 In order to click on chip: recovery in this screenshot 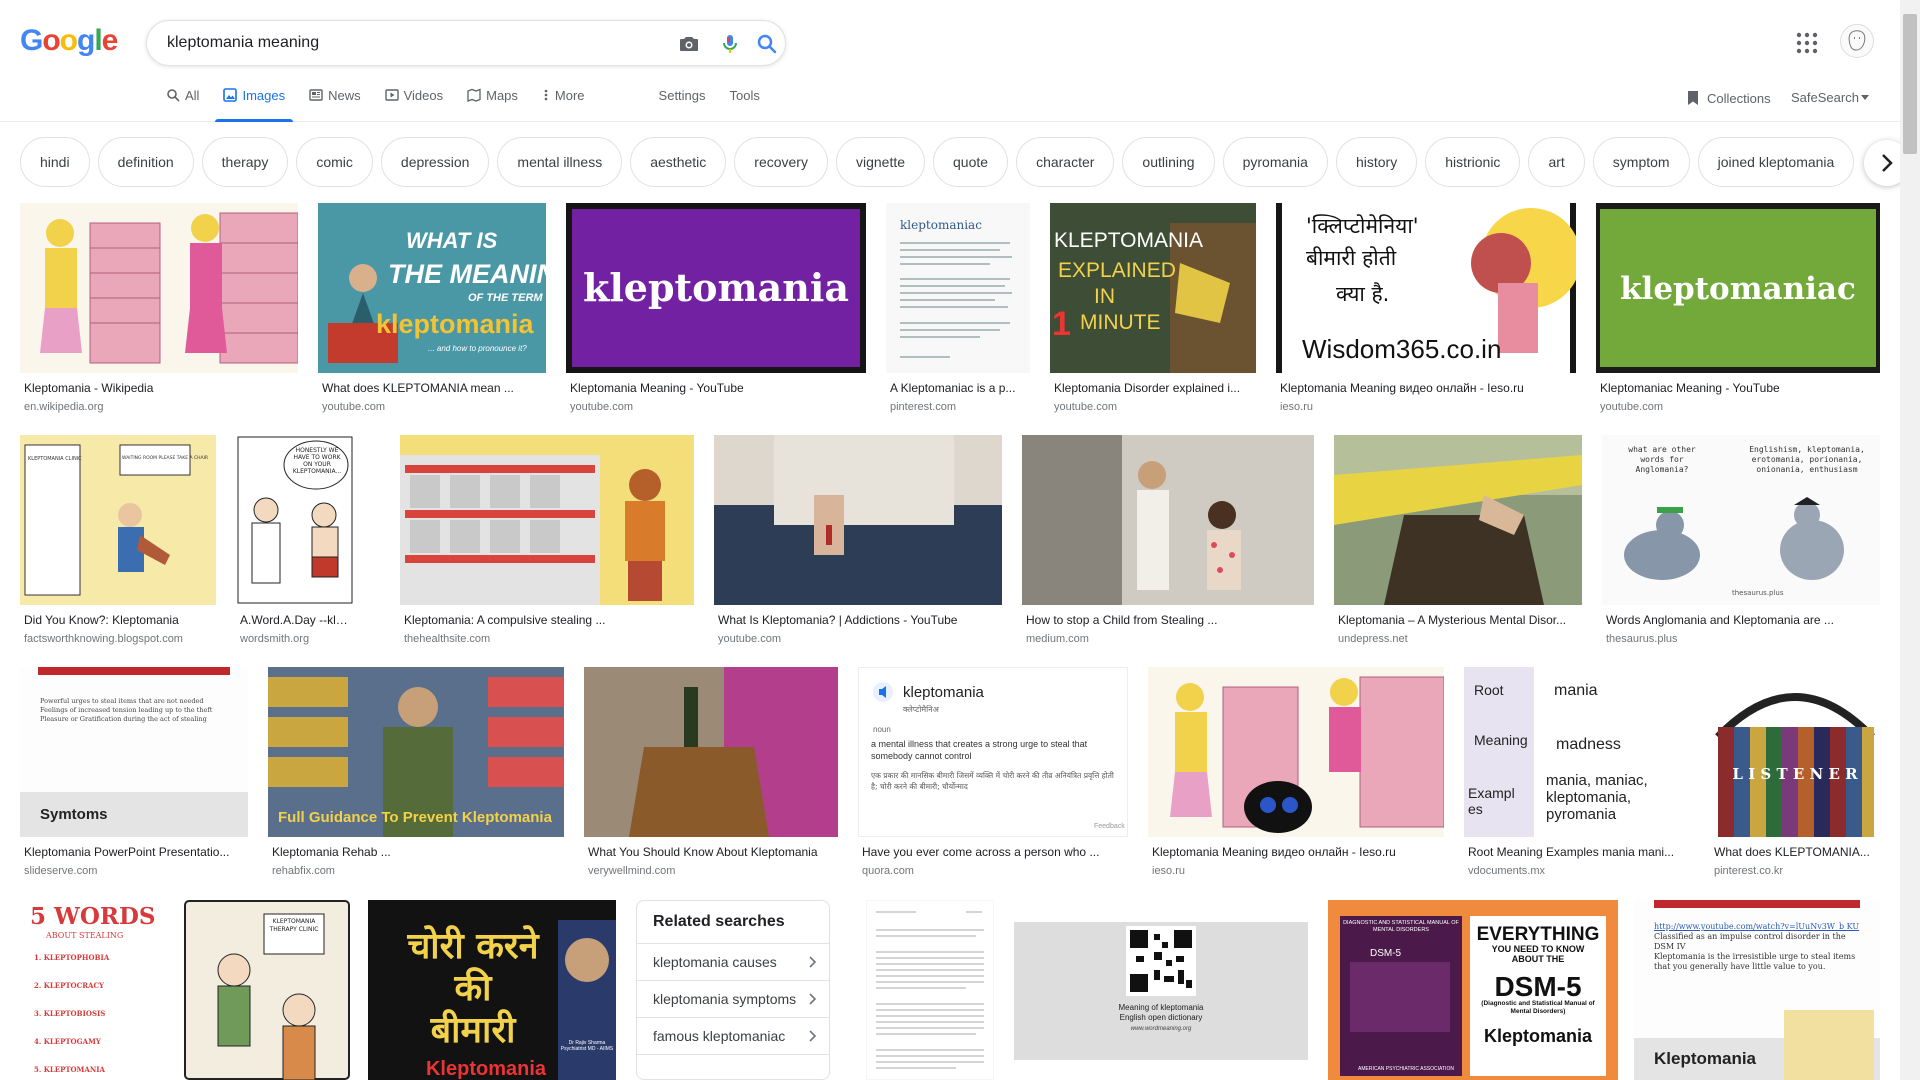, I will do `click(781, 162)`.